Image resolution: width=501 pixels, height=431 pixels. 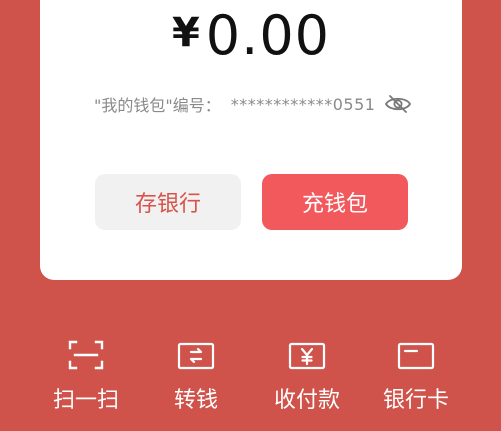 I want to click on action-scan: 扫一扫, so click(x=86, y=383).